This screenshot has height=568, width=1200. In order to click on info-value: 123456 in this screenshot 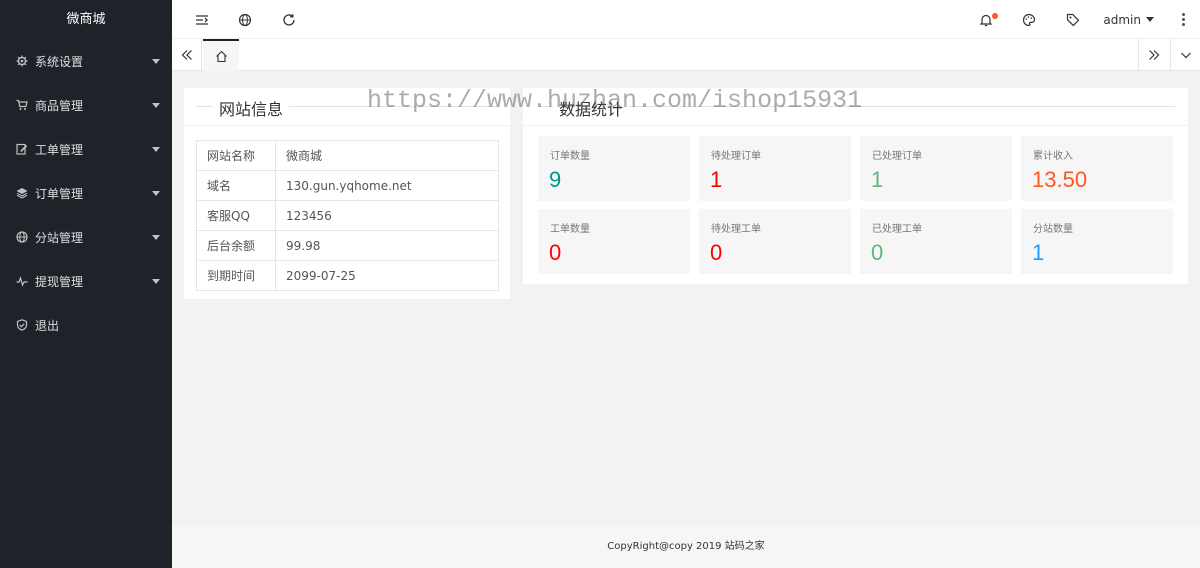, I will do `click(387, 215)`.